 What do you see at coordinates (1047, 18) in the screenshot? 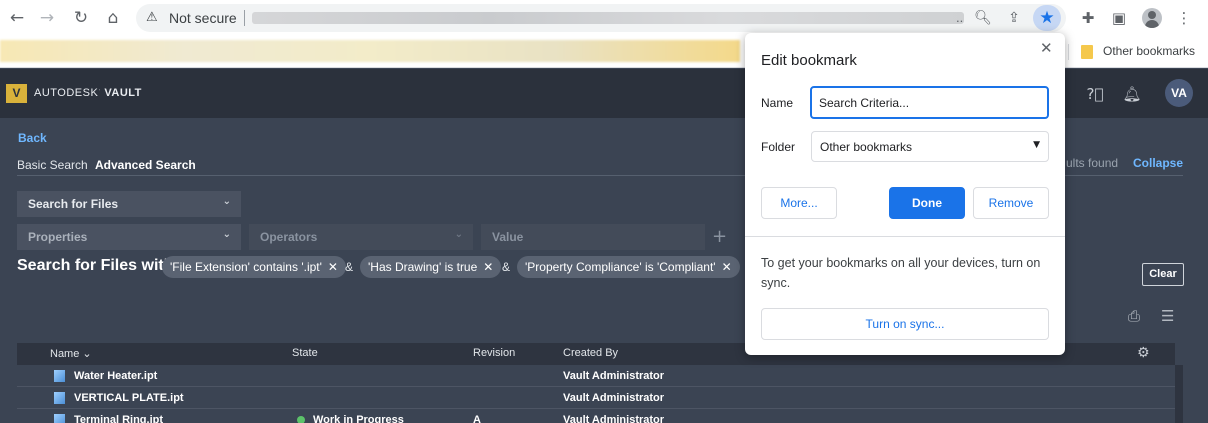
I see `bookmark-star-icon: ★` at bounding box center [1047, 18].